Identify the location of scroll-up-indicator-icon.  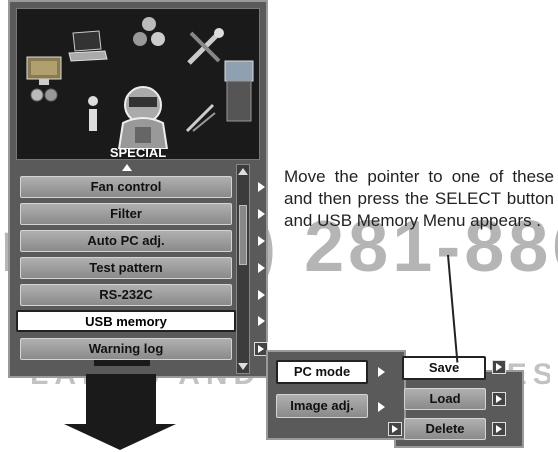
(127, 167).